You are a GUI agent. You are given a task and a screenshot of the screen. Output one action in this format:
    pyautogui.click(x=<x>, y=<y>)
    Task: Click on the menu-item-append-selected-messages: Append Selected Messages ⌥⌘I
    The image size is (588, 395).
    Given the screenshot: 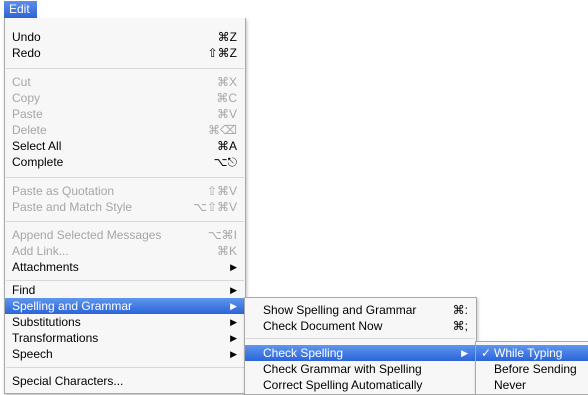 What is the action you would take?
    pyautogui.click(x=125, y=235)
    